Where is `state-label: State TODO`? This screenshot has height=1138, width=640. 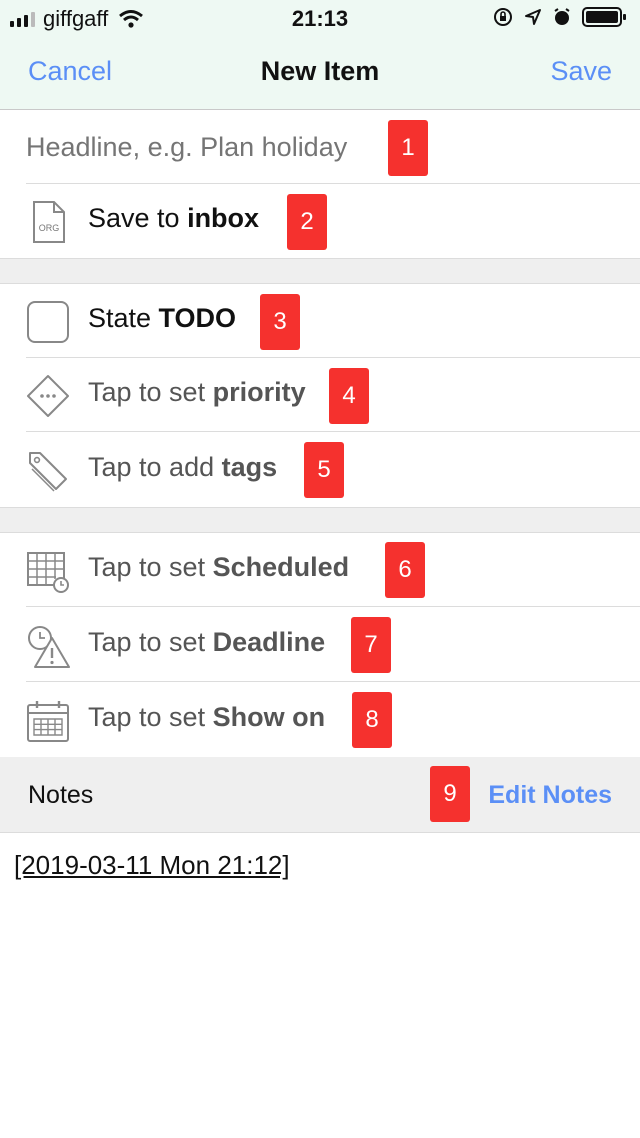 state-label: State TODO is located at coordinates (162, 318).